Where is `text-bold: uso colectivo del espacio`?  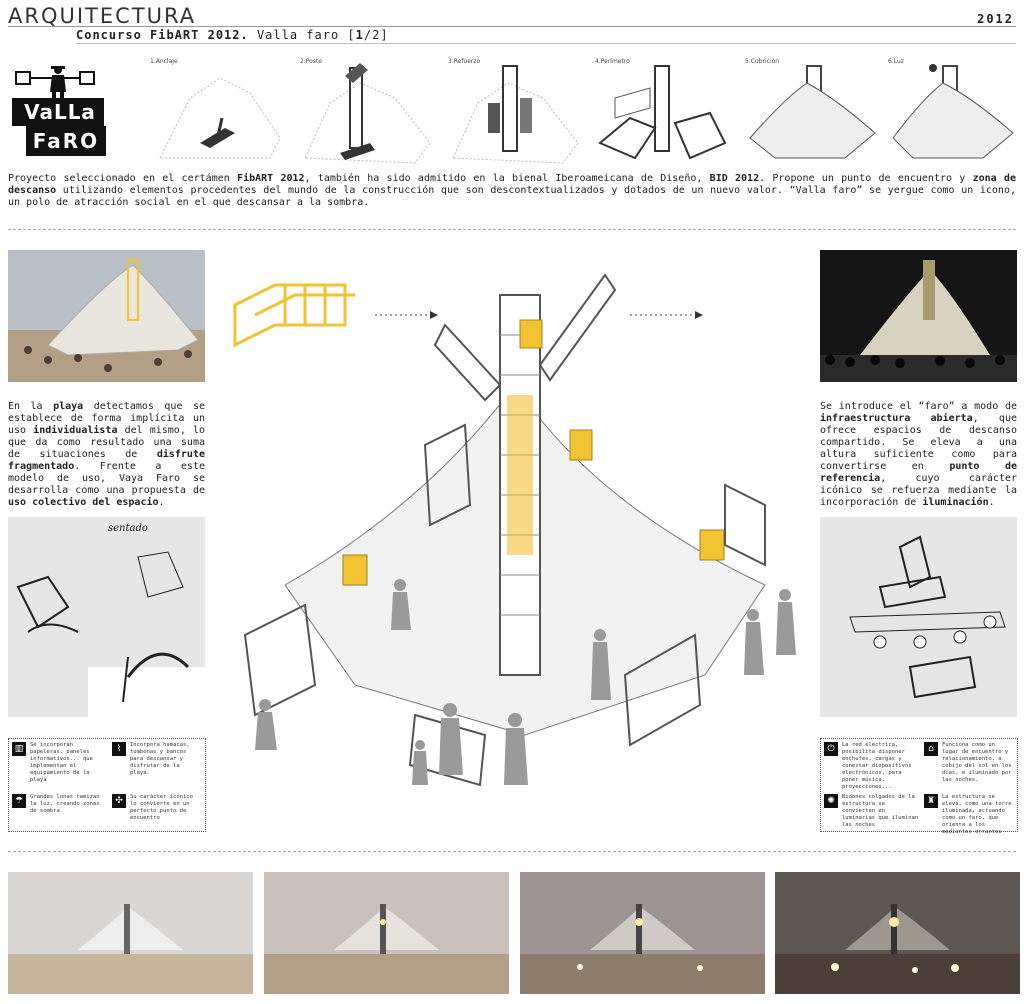 text-bold: uso colectivo del espacio is located at coordinates (83, 502).